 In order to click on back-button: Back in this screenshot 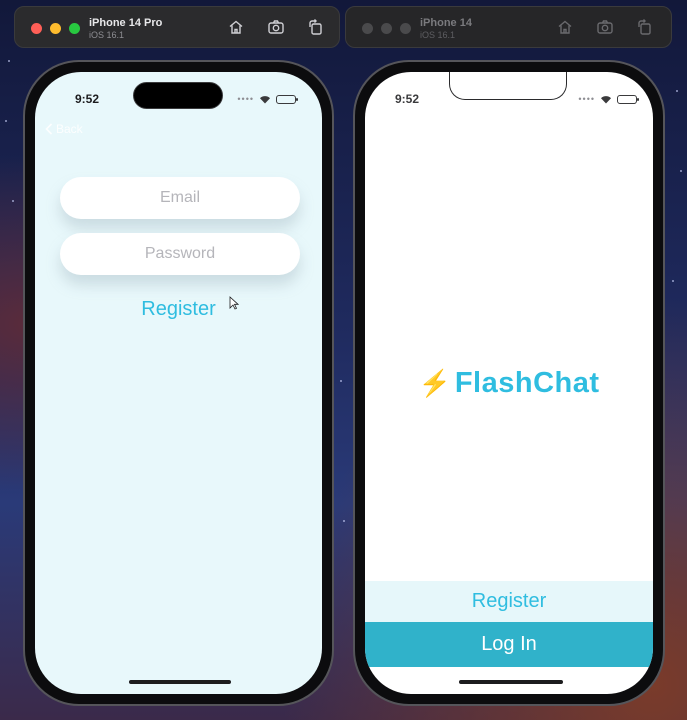, I will do `click(64, 129)`.